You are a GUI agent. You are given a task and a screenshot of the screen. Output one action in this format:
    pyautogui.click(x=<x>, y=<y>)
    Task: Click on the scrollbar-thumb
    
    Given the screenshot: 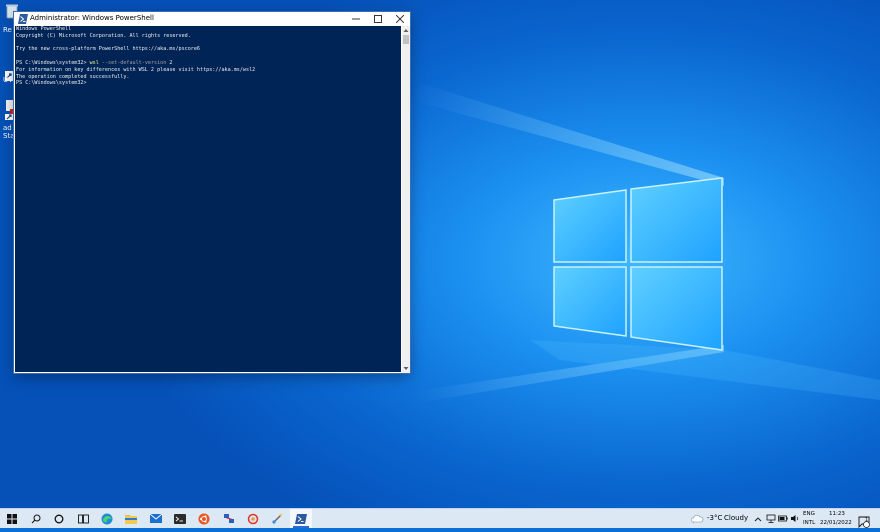 What is the action you would take?
    pyautogui.click(x=406, y=39)
    